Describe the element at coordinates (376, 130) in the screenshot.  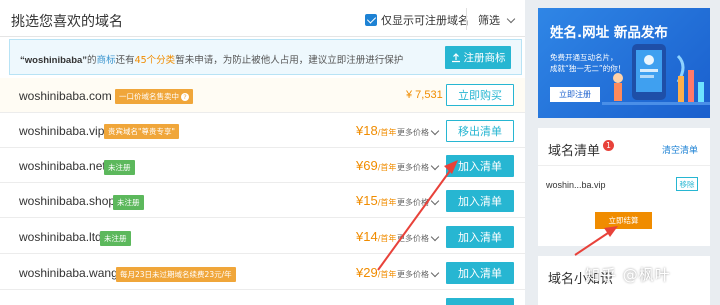
I see `price: ¥18/首年` at that location.